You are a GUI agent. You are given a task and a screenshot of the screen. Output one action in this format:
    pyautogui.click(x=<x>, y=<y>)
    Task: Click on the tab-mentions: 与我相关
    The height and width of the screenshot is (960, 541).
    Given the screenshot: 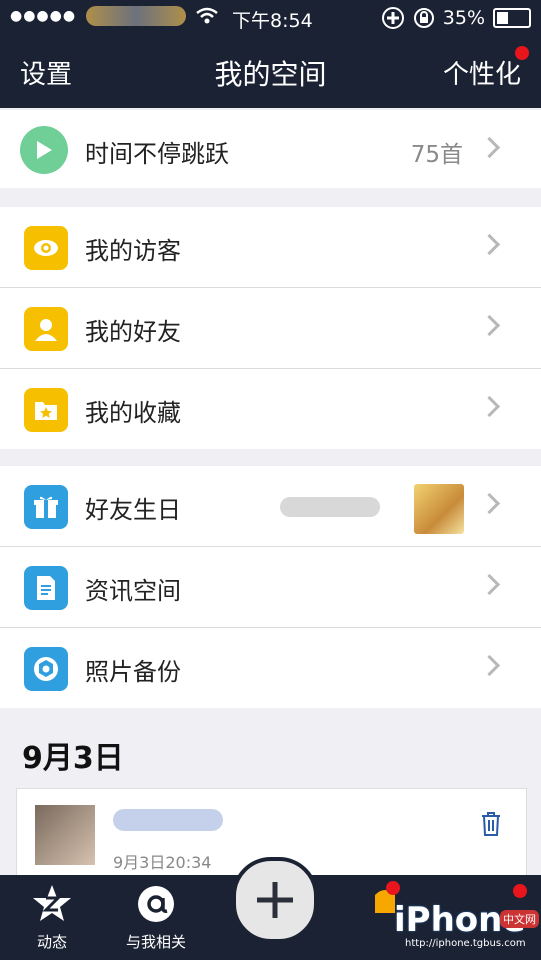 What is the action you would take?
    pyautogui.click(x=156, y=917)
    